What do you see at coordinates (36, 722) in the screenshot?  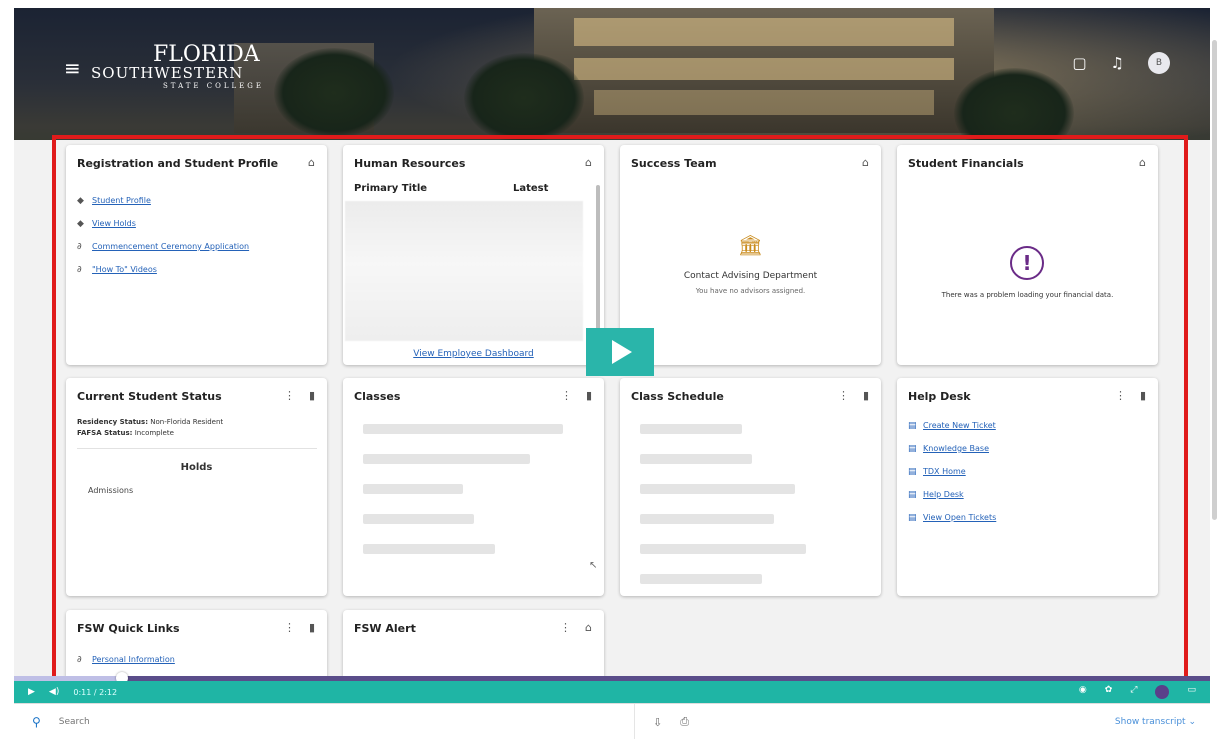 I see `search-icon: ⚲` at bounding box center [36, 722].